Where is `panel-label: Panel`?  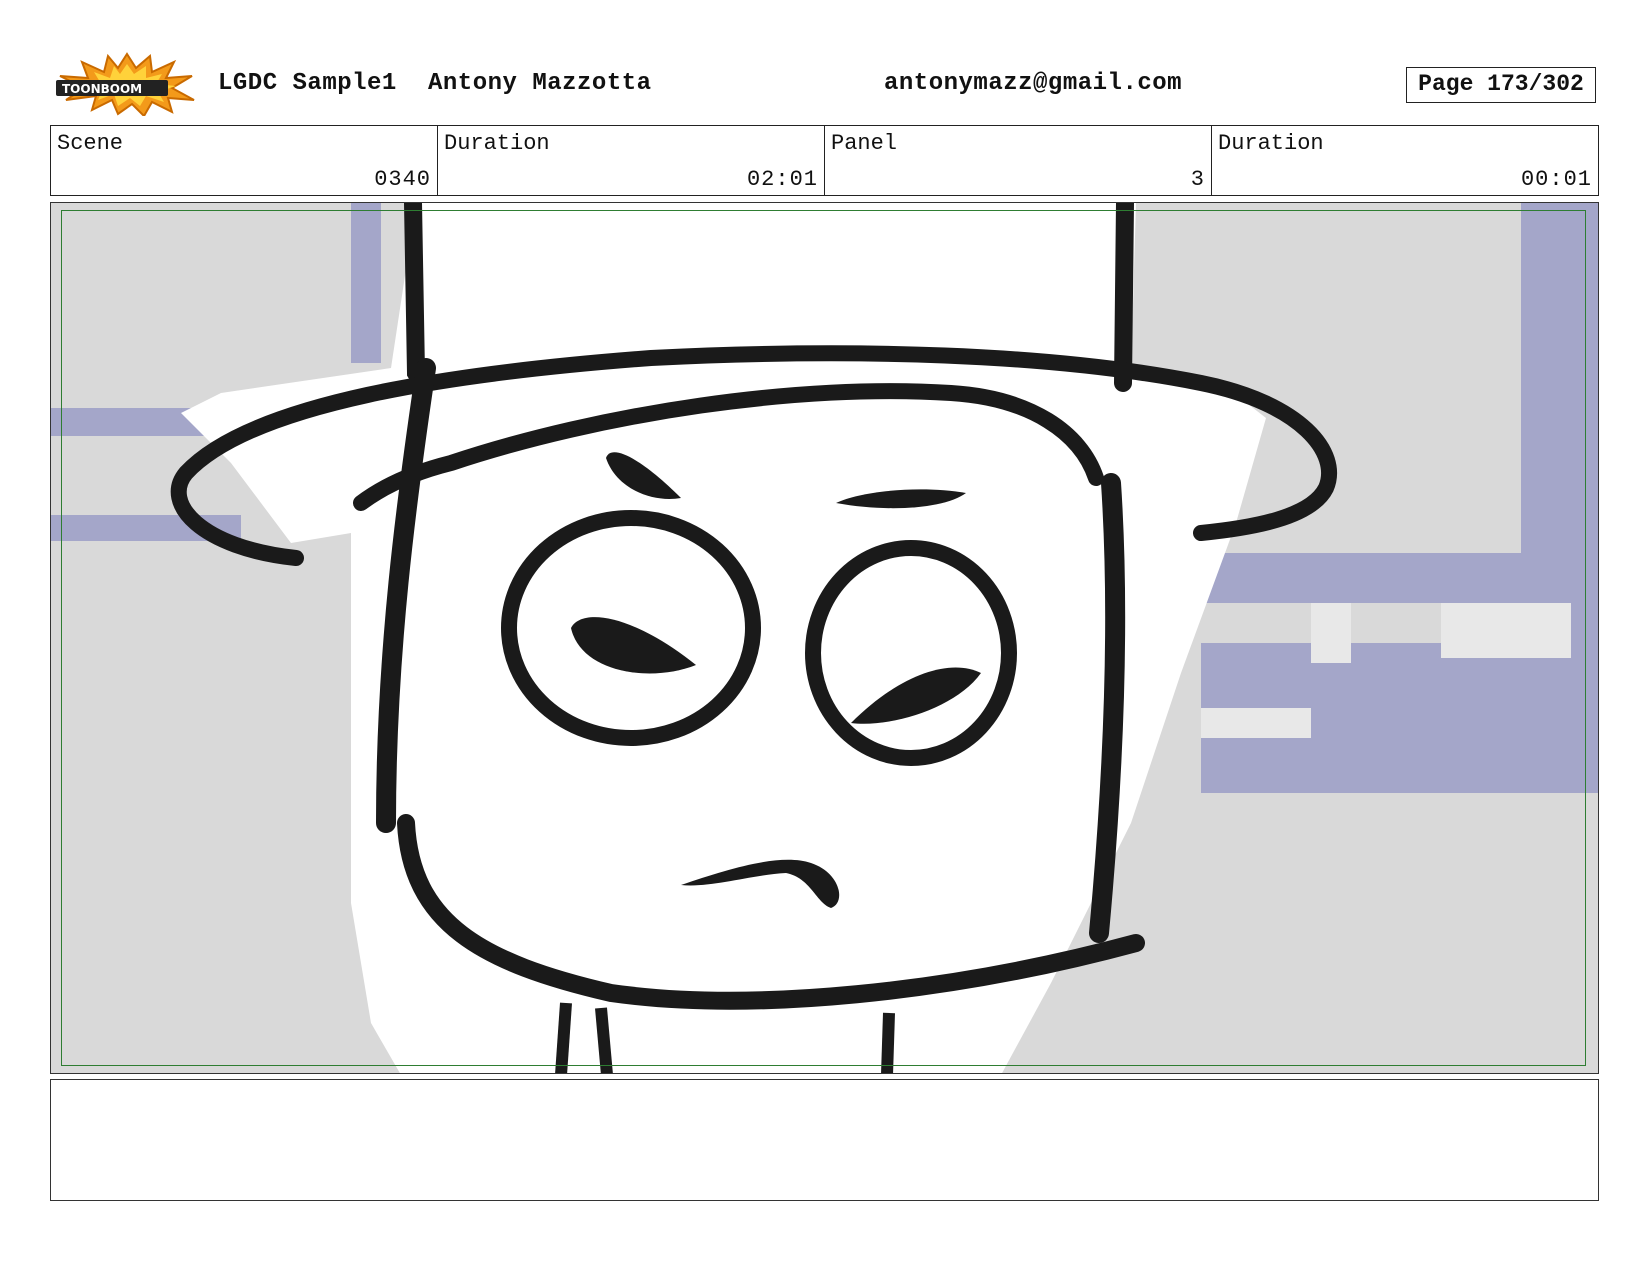
panel-label: Panel is located at coordinates (864, 143).